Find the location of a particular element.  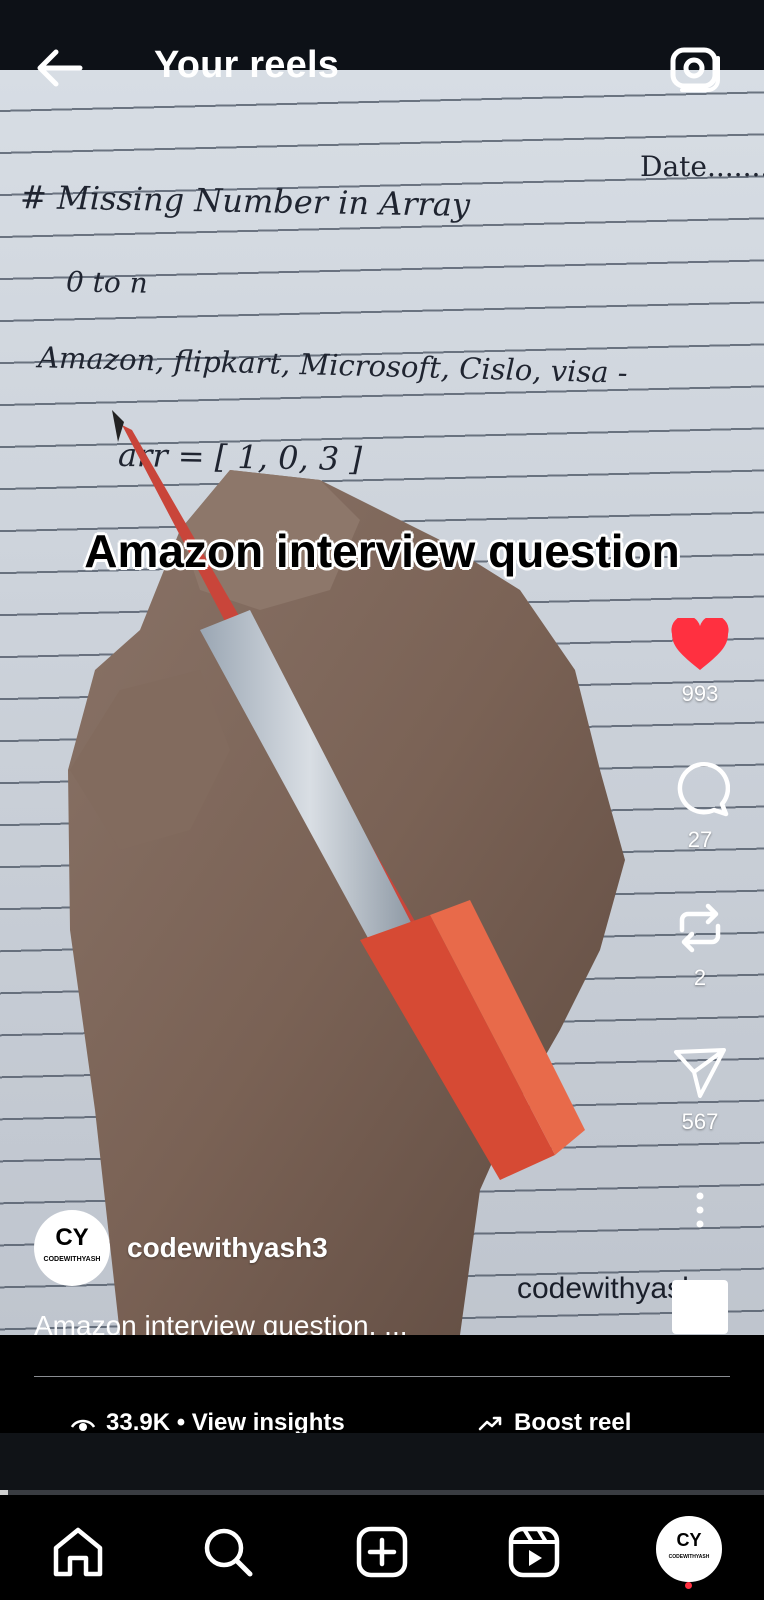

reel-overlay-text: Amazon interview question is located at coordinates (382, 551).